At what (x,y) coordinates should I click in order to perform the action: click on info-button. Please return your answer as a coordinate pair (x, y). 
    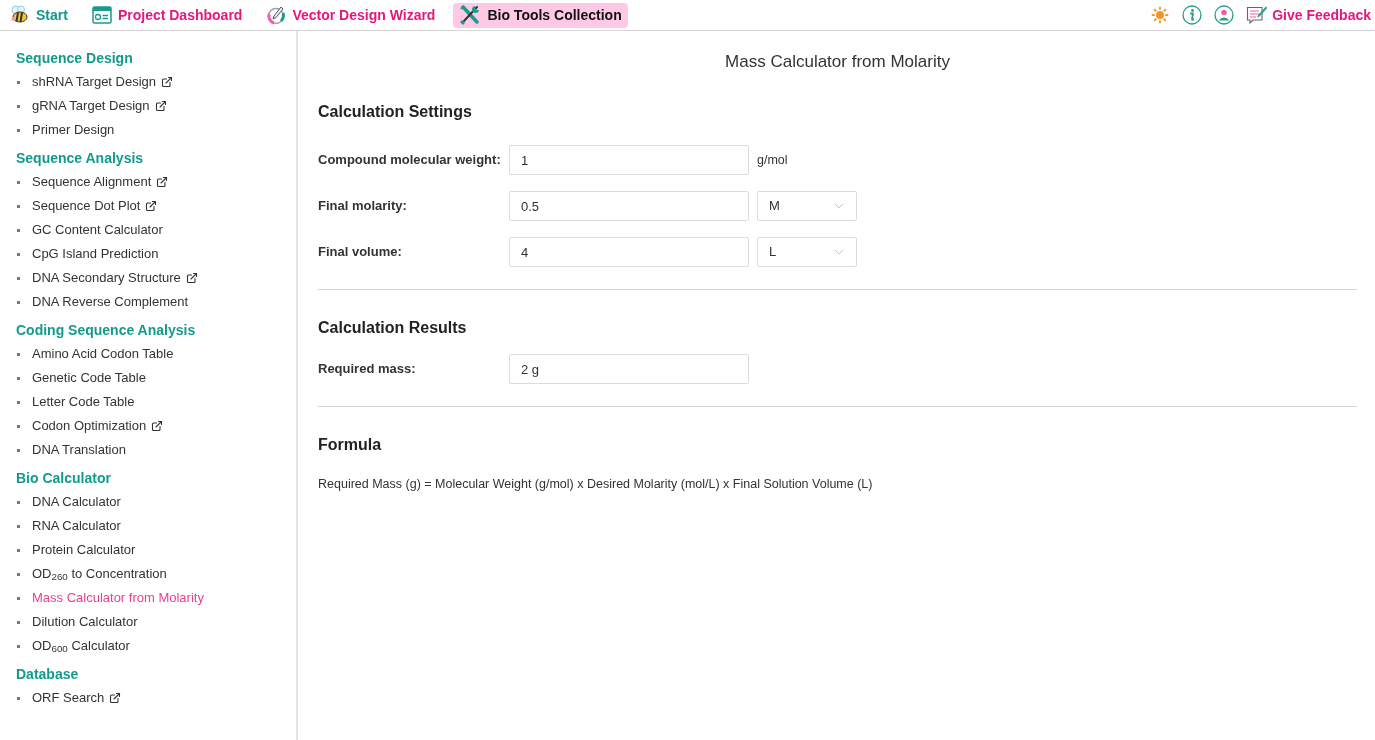
    Looking at the image, I should click on (1192, 15).